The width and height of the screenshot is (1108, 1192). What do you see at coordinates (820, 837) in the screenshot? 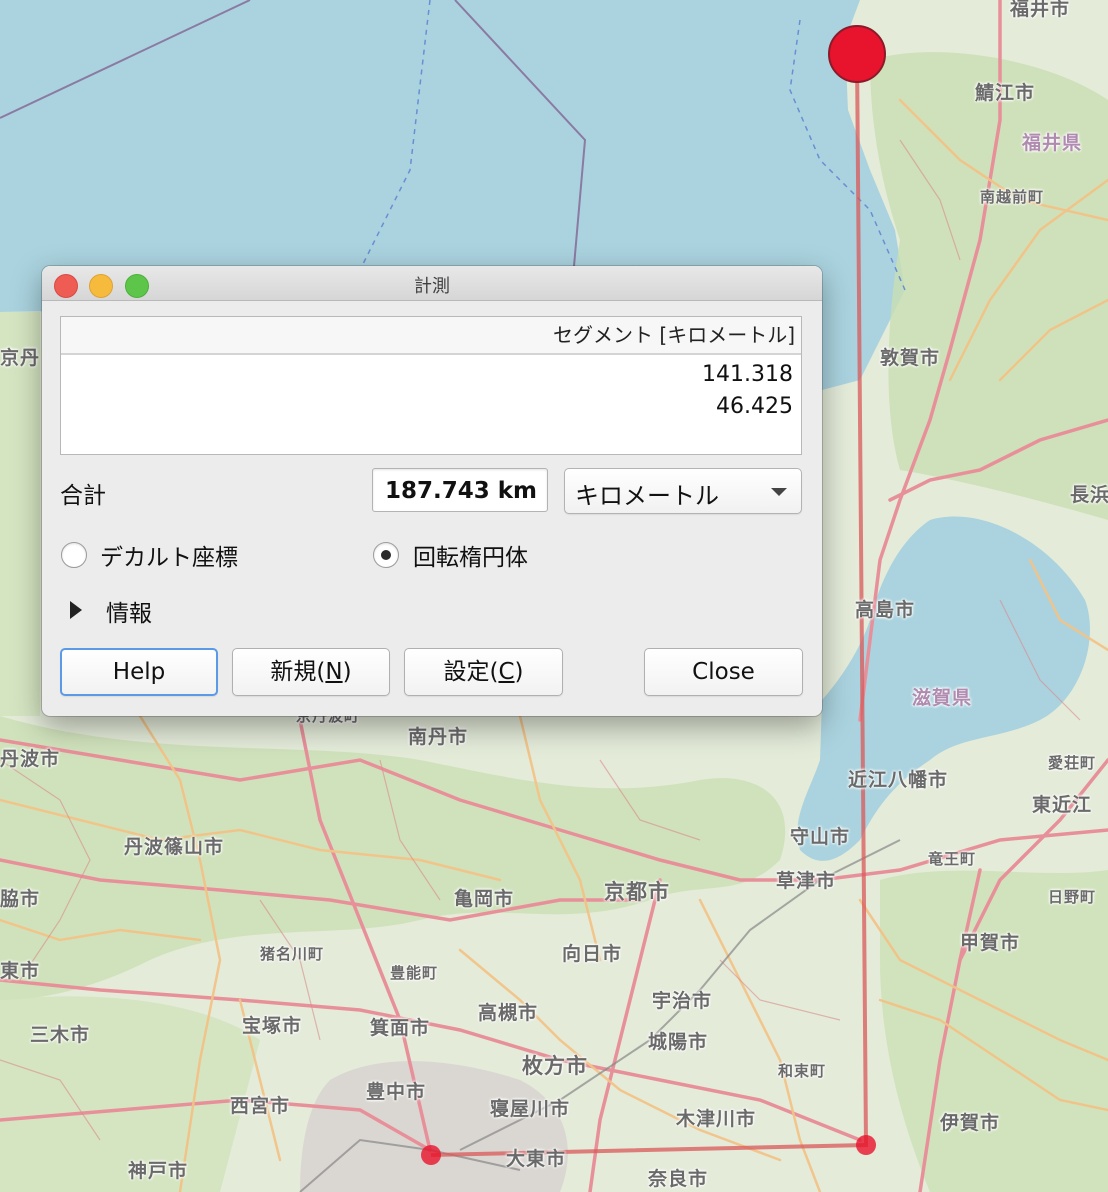
I see `map-place-label: 守山市` at bounding box center [820, 837].